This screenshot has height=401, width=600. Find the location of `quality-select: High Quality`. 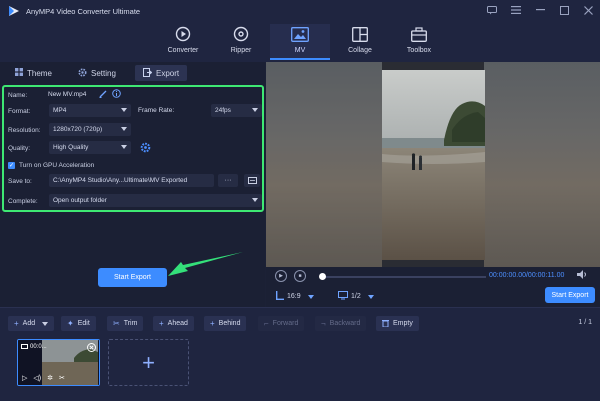

quality-select: High Quality is located at coordinates (90, 147).